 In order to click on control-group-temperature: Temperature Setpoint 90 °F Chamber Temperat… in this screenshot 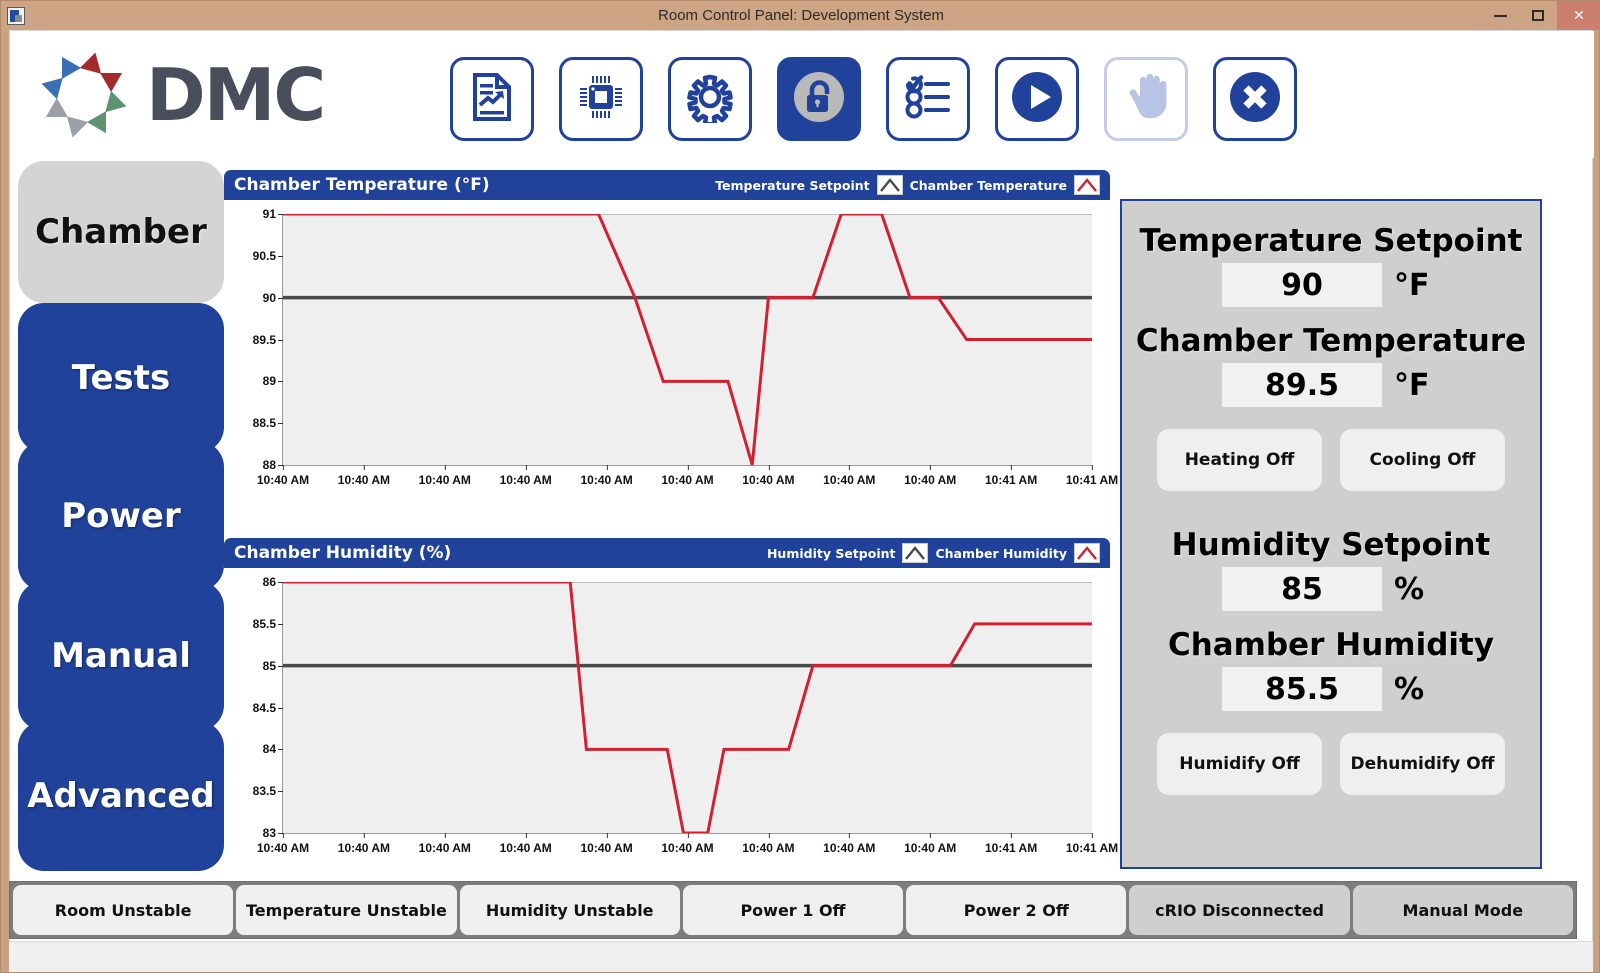, I will do `click(1331, 346)`.